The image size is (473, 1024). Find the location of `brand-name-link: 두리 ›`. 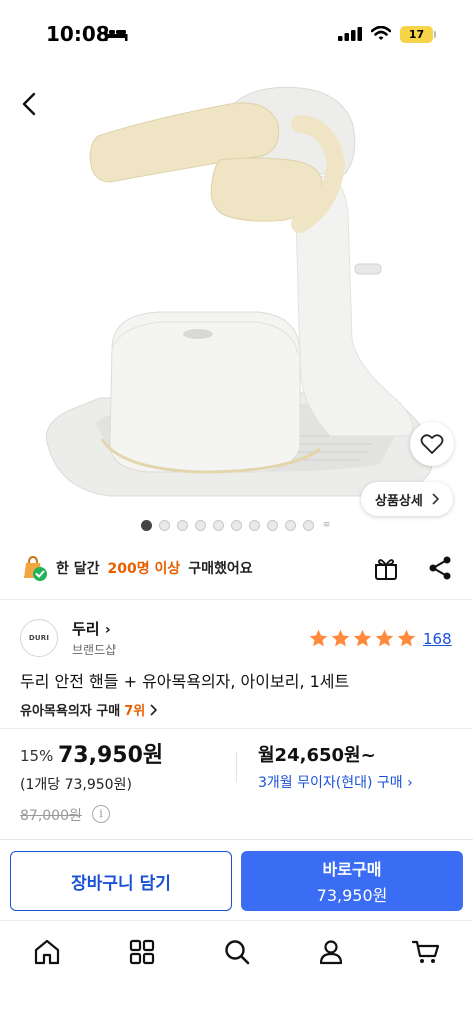

brand-name-link: 두리 › is located at coordinates (91, 628).